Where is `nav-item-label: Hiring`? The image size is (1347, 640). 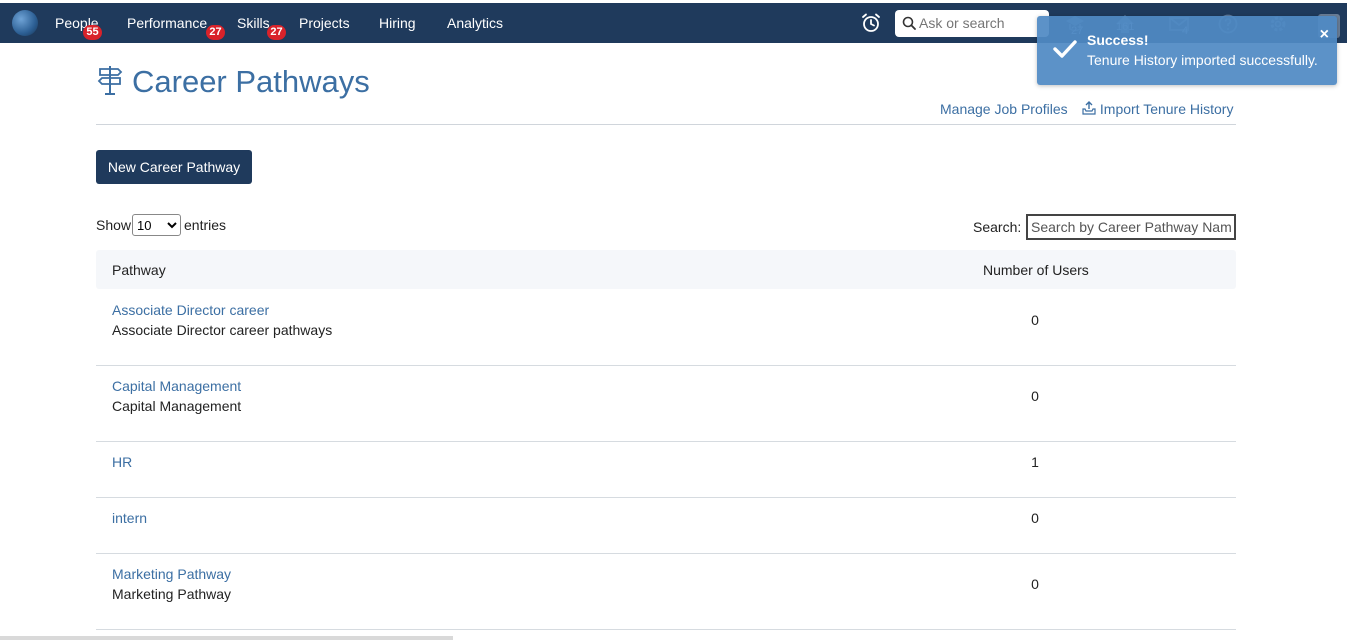 nav-item-label: Hiring is located at coordinates (397, 23).